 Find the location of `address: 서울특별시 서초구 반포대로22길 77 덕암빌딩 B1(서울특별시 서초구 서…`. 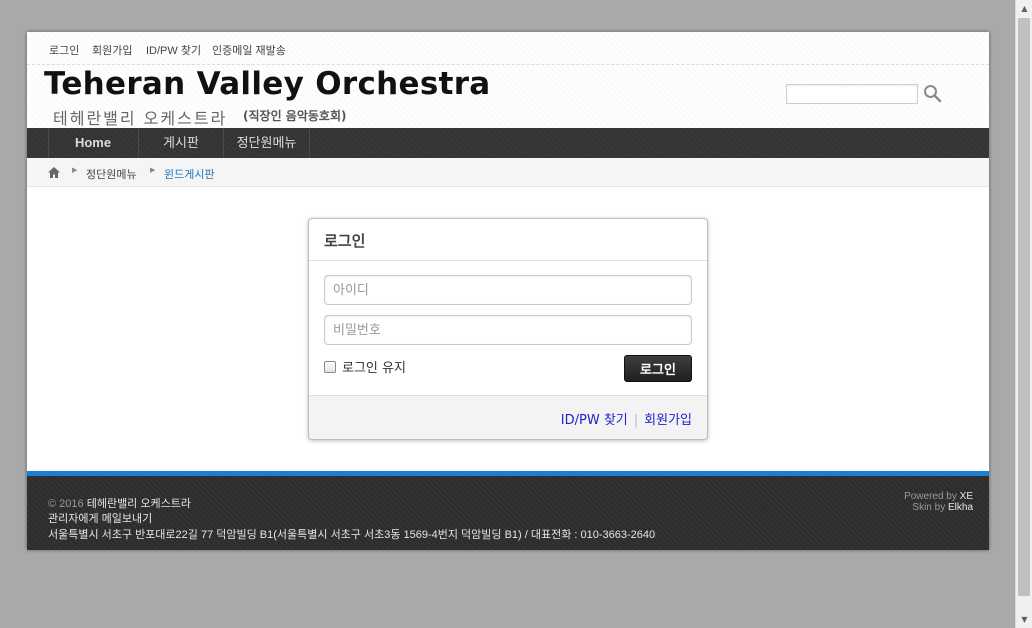

address: 서울특별시 서초구 반포대로22길 77 덕암빌딩 B1(서울특별시 서초구 서… is located at coordinates (352, 535).